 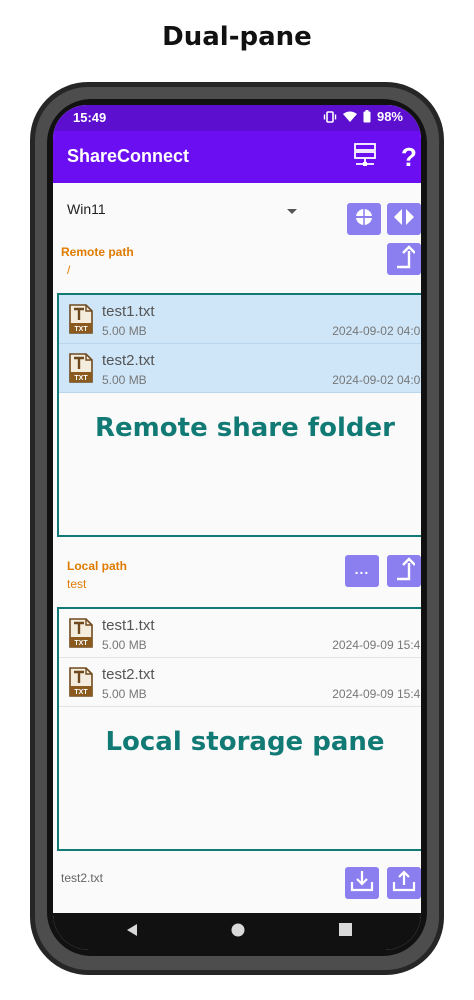 I want to click on server-icon, so click(x=365, y=157).